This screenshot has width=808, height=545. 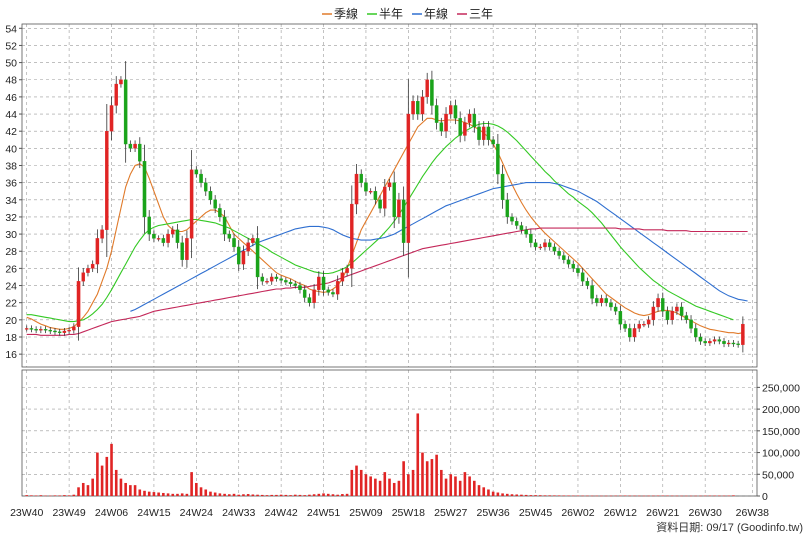 I want to click on week-tick-label-0: 23W40, so click(x=26, y=513).